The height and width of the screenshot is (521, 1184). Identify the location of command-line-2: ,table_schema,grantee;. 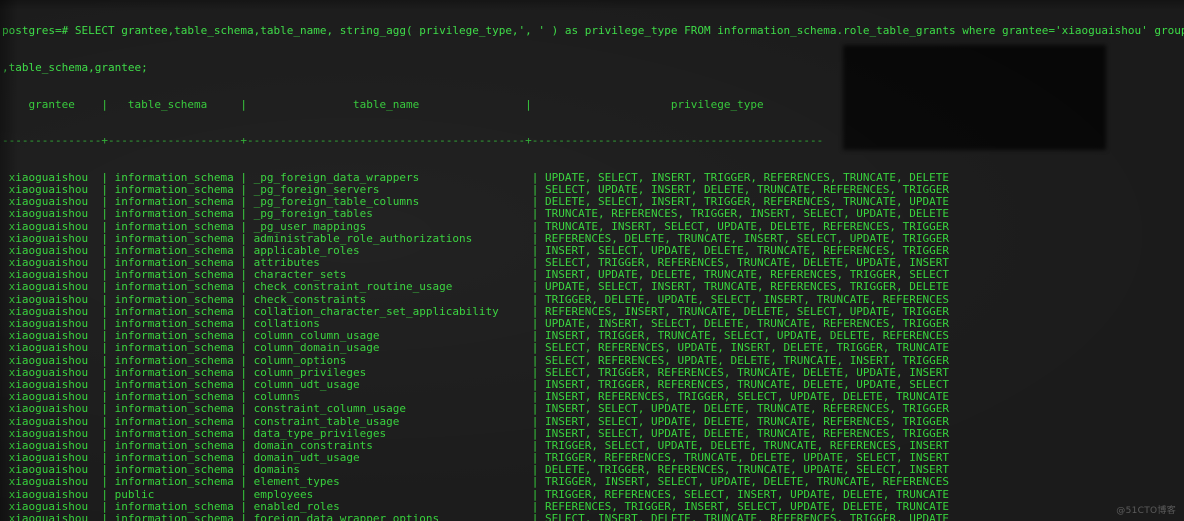
(75, 67).